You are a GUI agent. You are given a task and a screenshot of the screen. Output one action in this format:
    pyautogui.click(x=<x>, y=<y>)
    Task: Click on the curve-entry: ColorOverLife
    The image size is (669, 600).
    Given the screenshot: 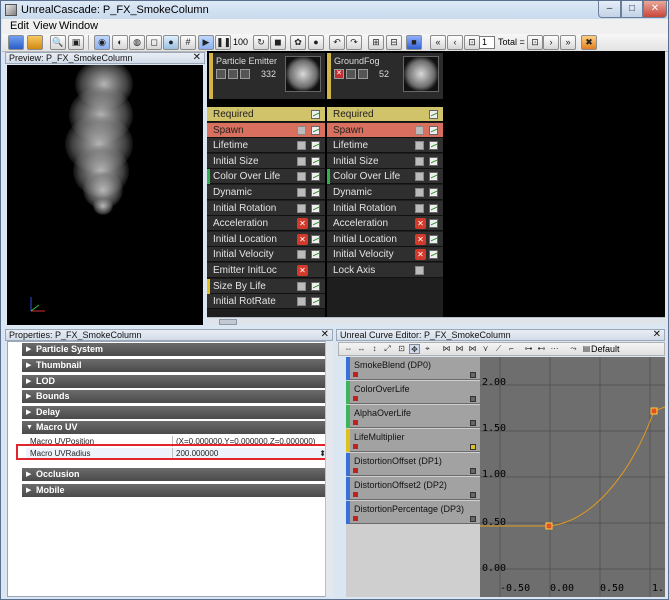 What is the action you would take?
    pyautogui.click(x=413, y=392)
    